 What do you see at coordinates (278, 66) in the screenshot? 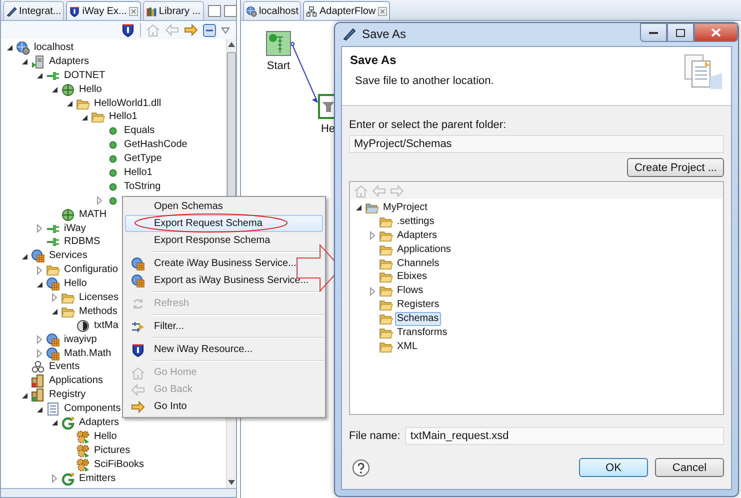
I see `node-label: Start` at bounding box center [278, 66].